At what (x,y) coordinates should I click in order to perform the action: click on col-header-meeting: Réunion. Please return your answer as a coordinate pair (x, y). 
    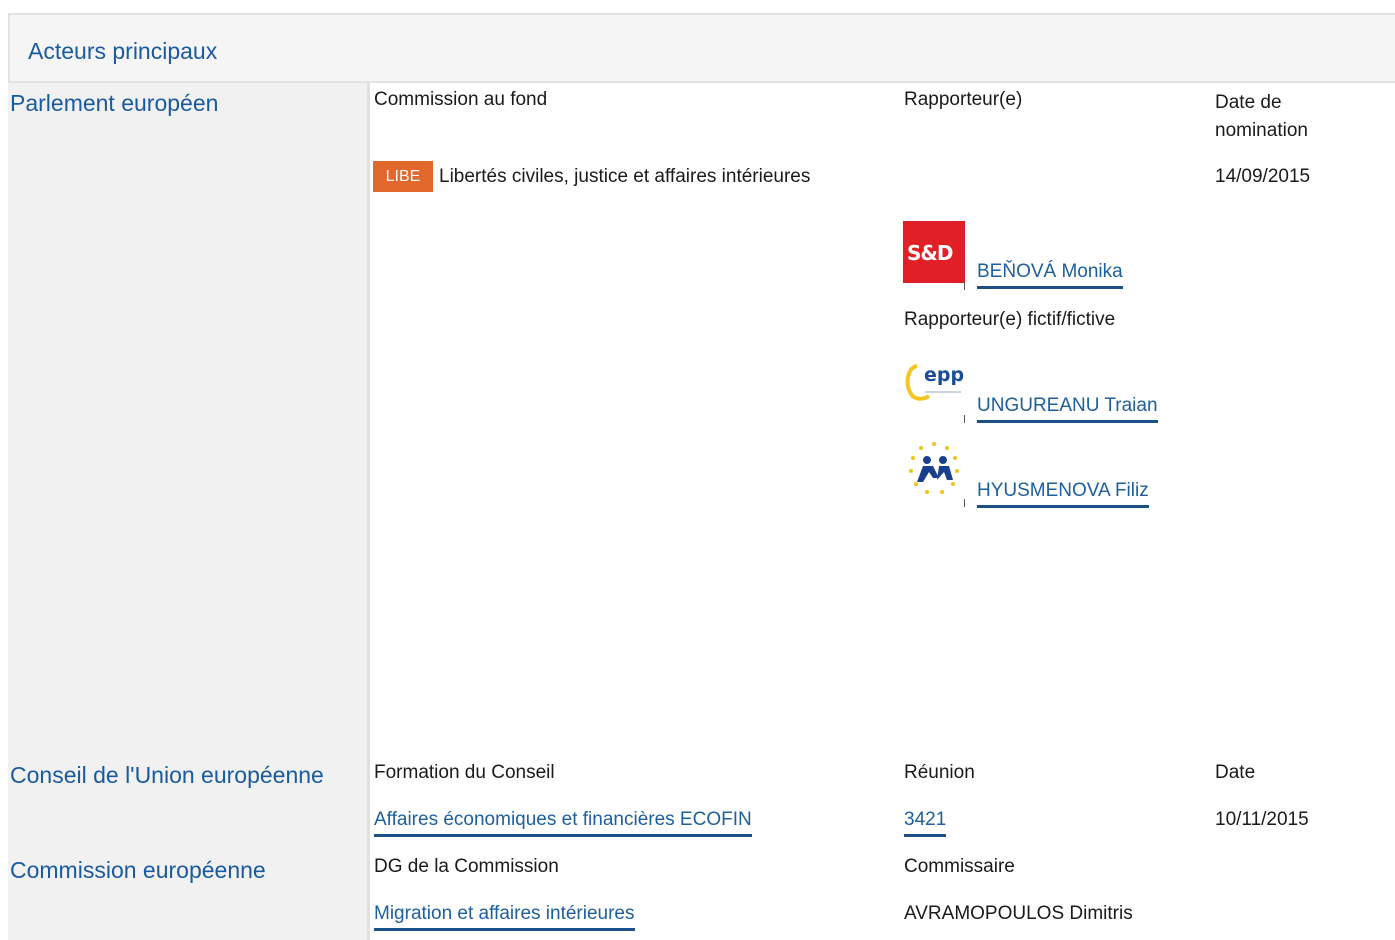
    Looking at the image, I should click on (939, 772).